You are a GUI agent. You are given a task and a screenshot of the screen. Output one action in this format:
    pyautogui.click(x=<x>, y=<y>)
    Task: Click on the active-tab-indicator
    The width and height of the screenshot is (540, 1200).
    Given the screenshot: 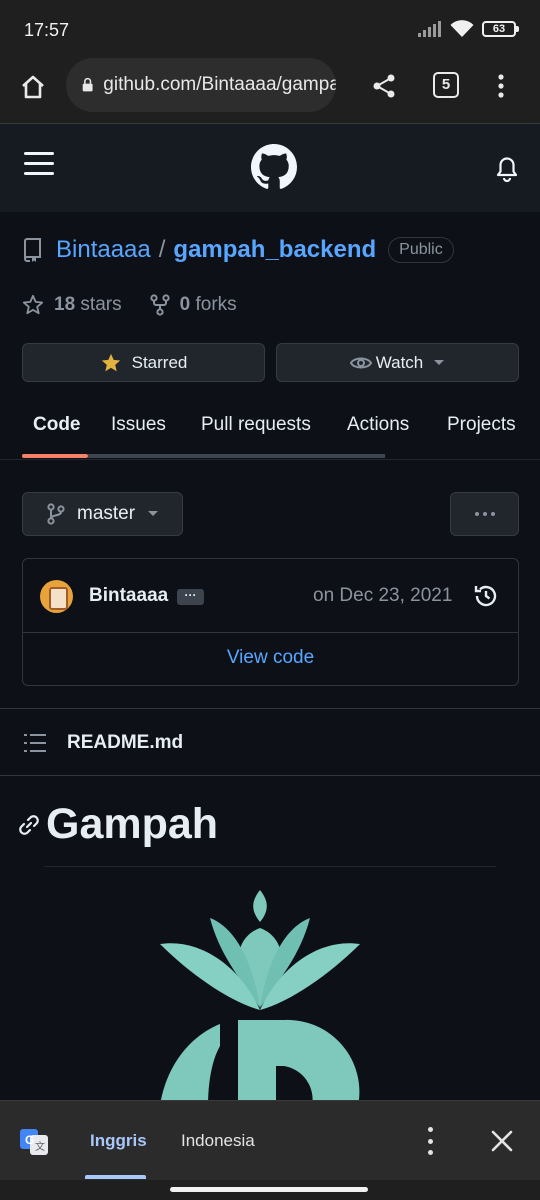 What is the action you would take?
    pyautogui.click(x=55, y=456)
    